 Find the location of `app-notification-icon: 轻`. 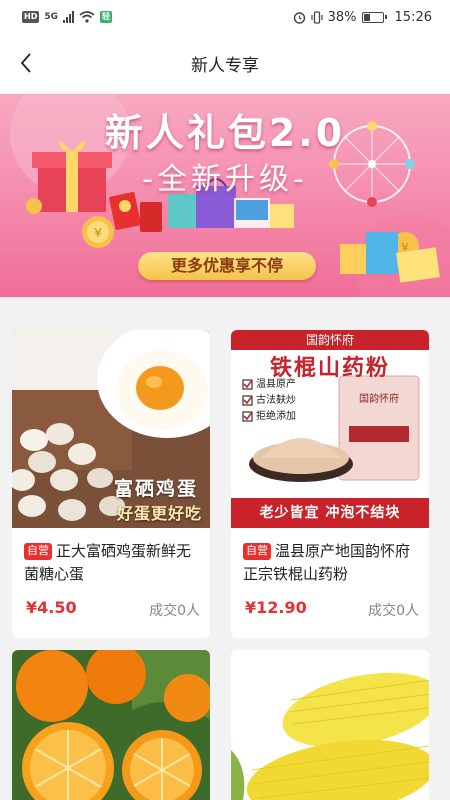

app-notification-icon: 轻 is located at coordinates (106, 17).